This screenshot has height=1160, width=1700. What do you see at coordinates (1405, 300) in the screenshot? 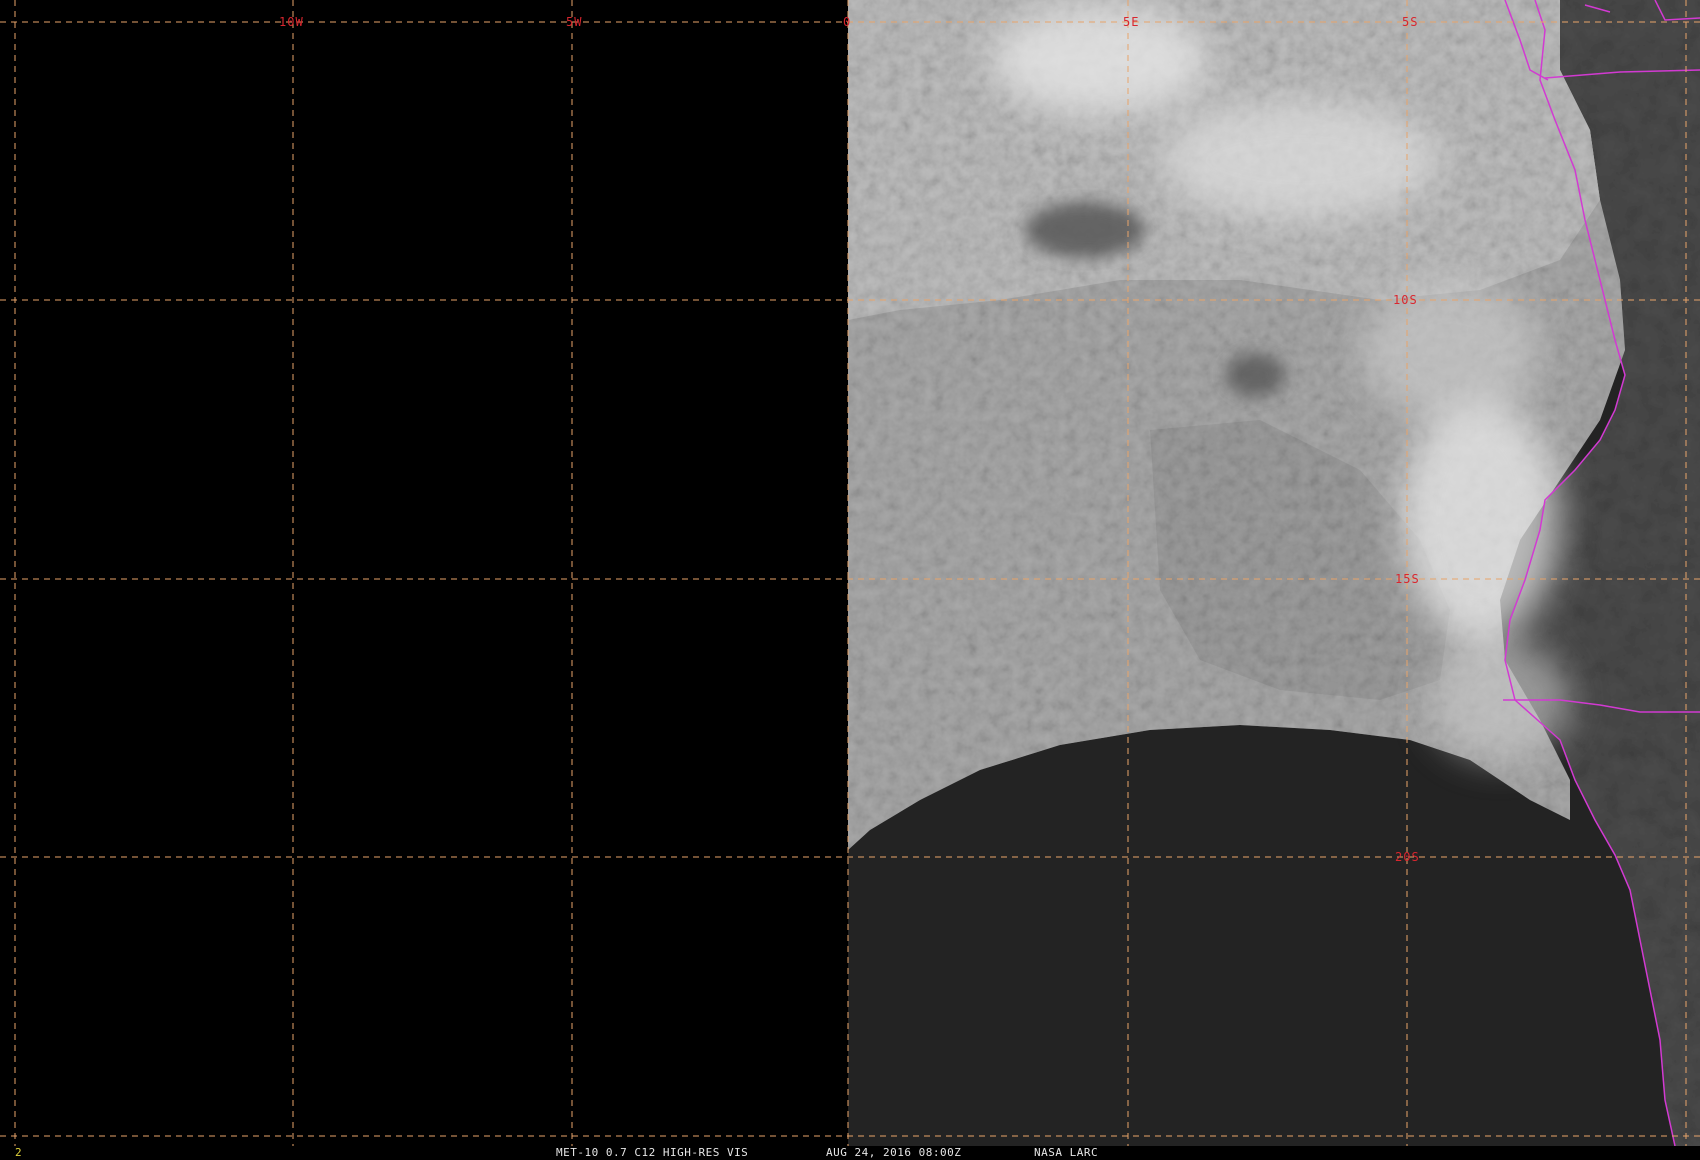
I see `lat-label-10s: 10S` at bounding box center [1405, 300].